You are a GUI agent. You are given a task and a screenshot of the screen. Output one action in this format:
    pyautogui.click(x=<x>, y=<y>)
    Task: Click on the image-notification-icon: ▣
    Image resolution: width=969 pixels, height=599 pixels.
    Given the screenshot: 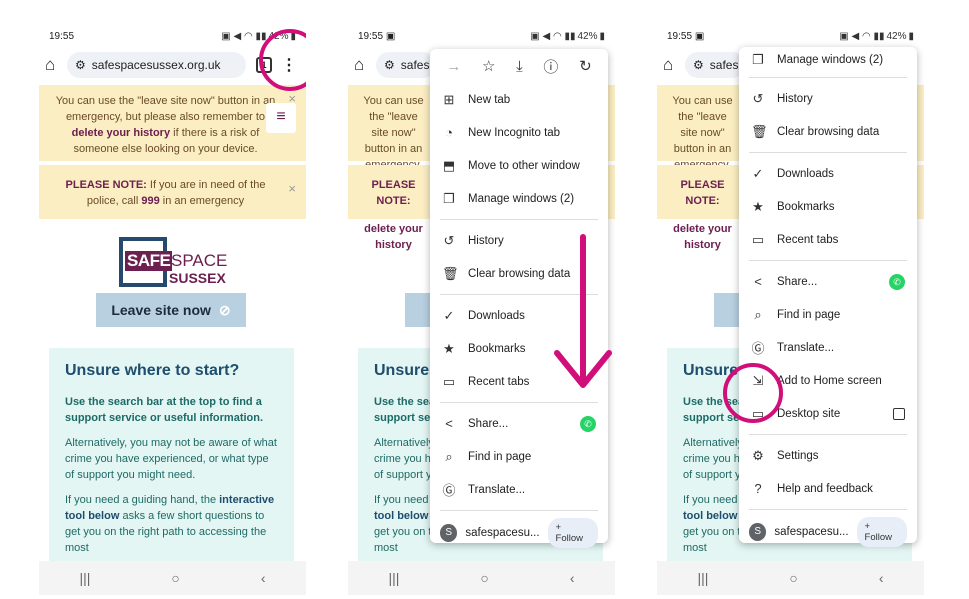 What is the action you would take?
    pyautogui.click(x=699, y=36)
    